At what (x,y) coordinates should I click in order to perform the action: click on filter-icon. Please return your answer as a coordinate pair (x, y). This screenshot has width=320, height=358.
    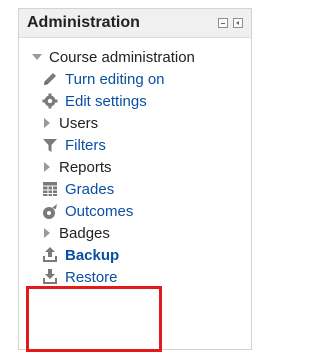
    Looking at the image, I should click on (50, 145).